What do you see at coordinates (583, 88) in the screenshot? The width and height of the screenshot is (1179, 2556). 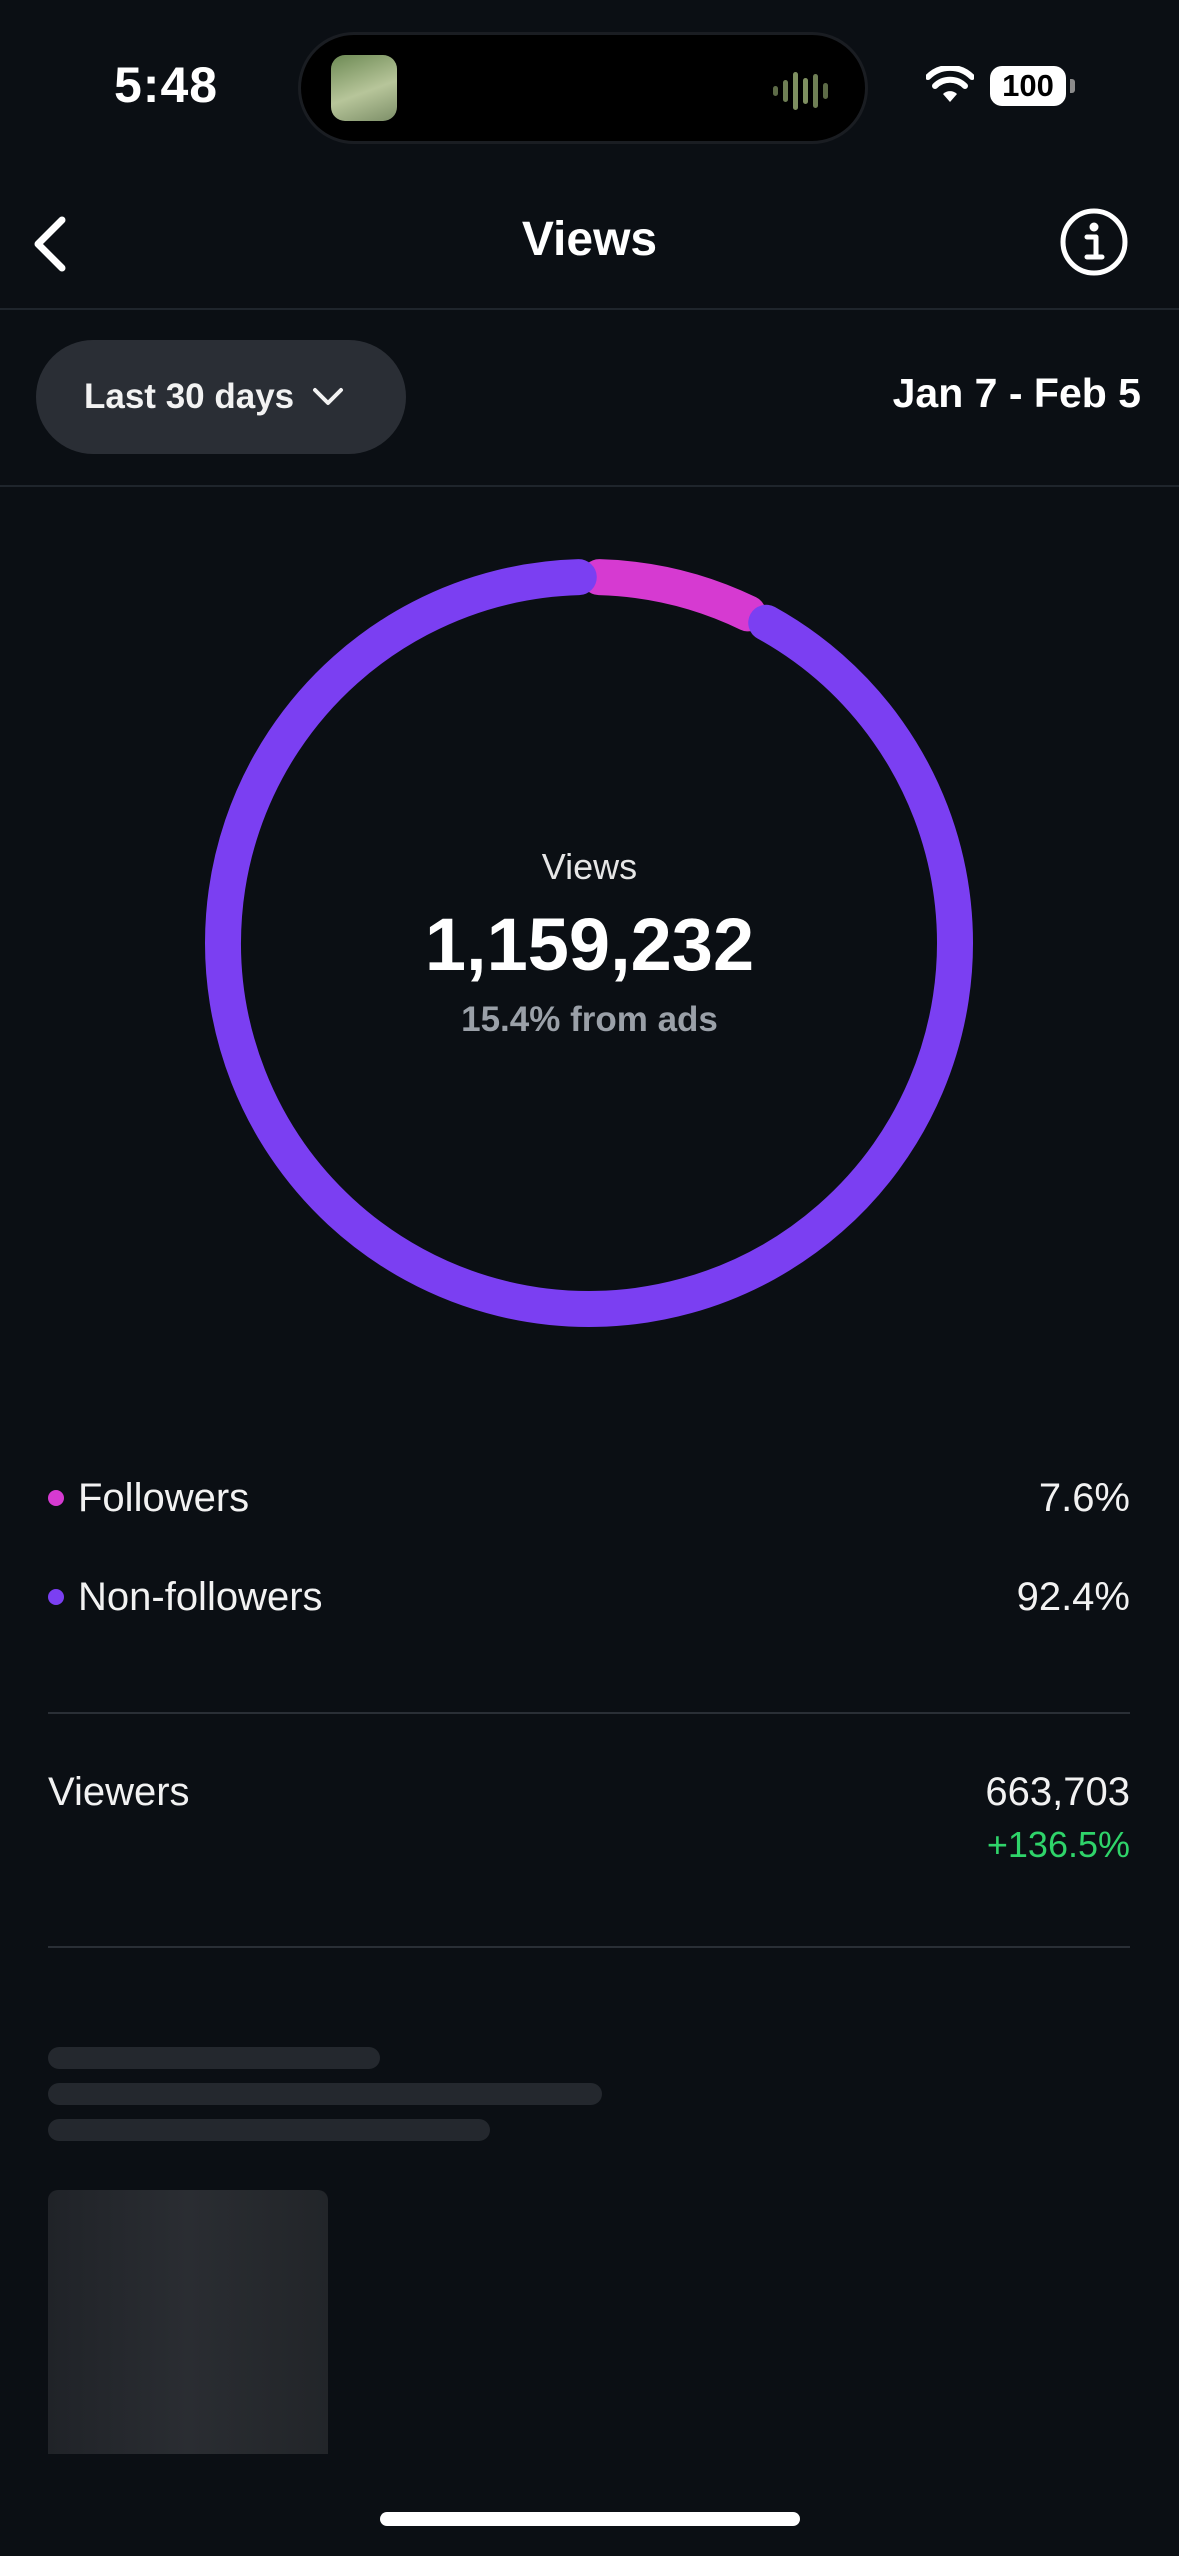 I see `dynamic-island` at bounding box center [583, 88].